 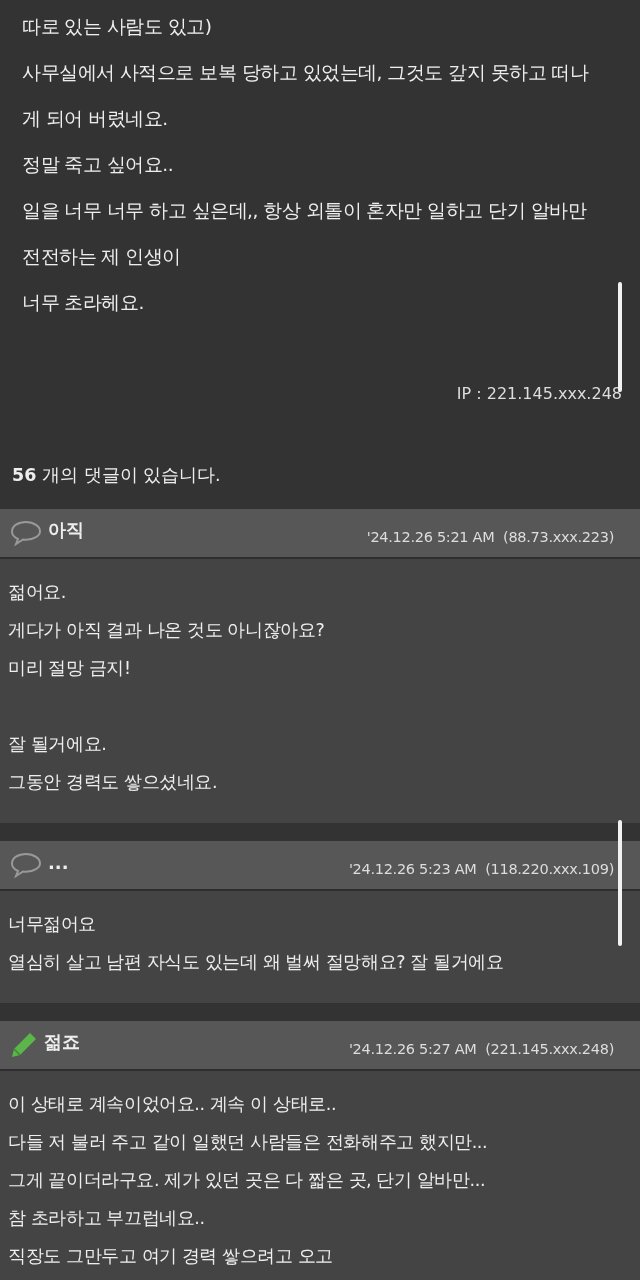 I want to click on comment-text-line: 이 상태로 계속이었어요.. 계속 이 상태로.., so click(x=173, y=1104).